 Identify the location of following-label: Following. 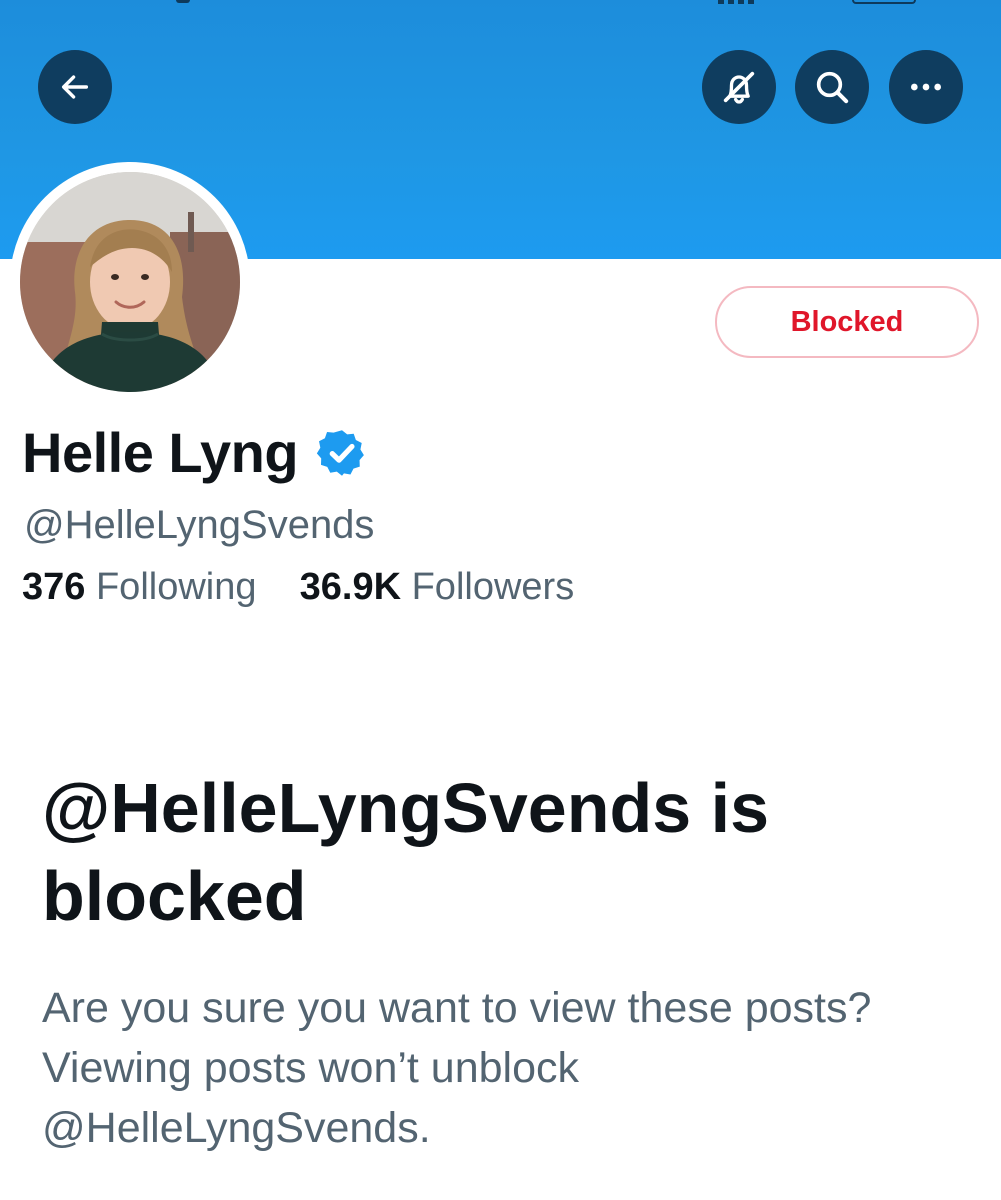
(176, 587).